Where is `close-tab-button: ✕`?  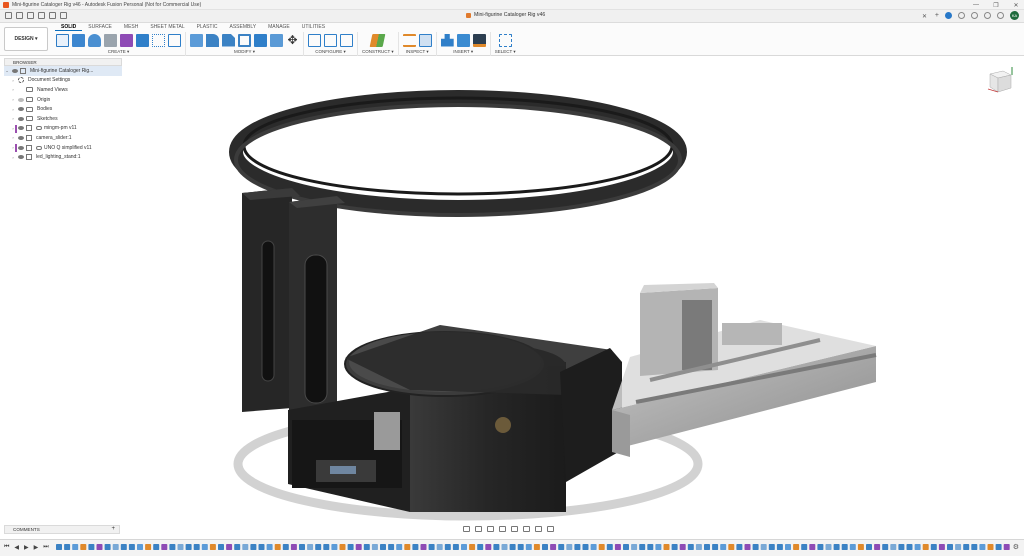 close-tab-button: ✕ is located at coordinates (924, 16).